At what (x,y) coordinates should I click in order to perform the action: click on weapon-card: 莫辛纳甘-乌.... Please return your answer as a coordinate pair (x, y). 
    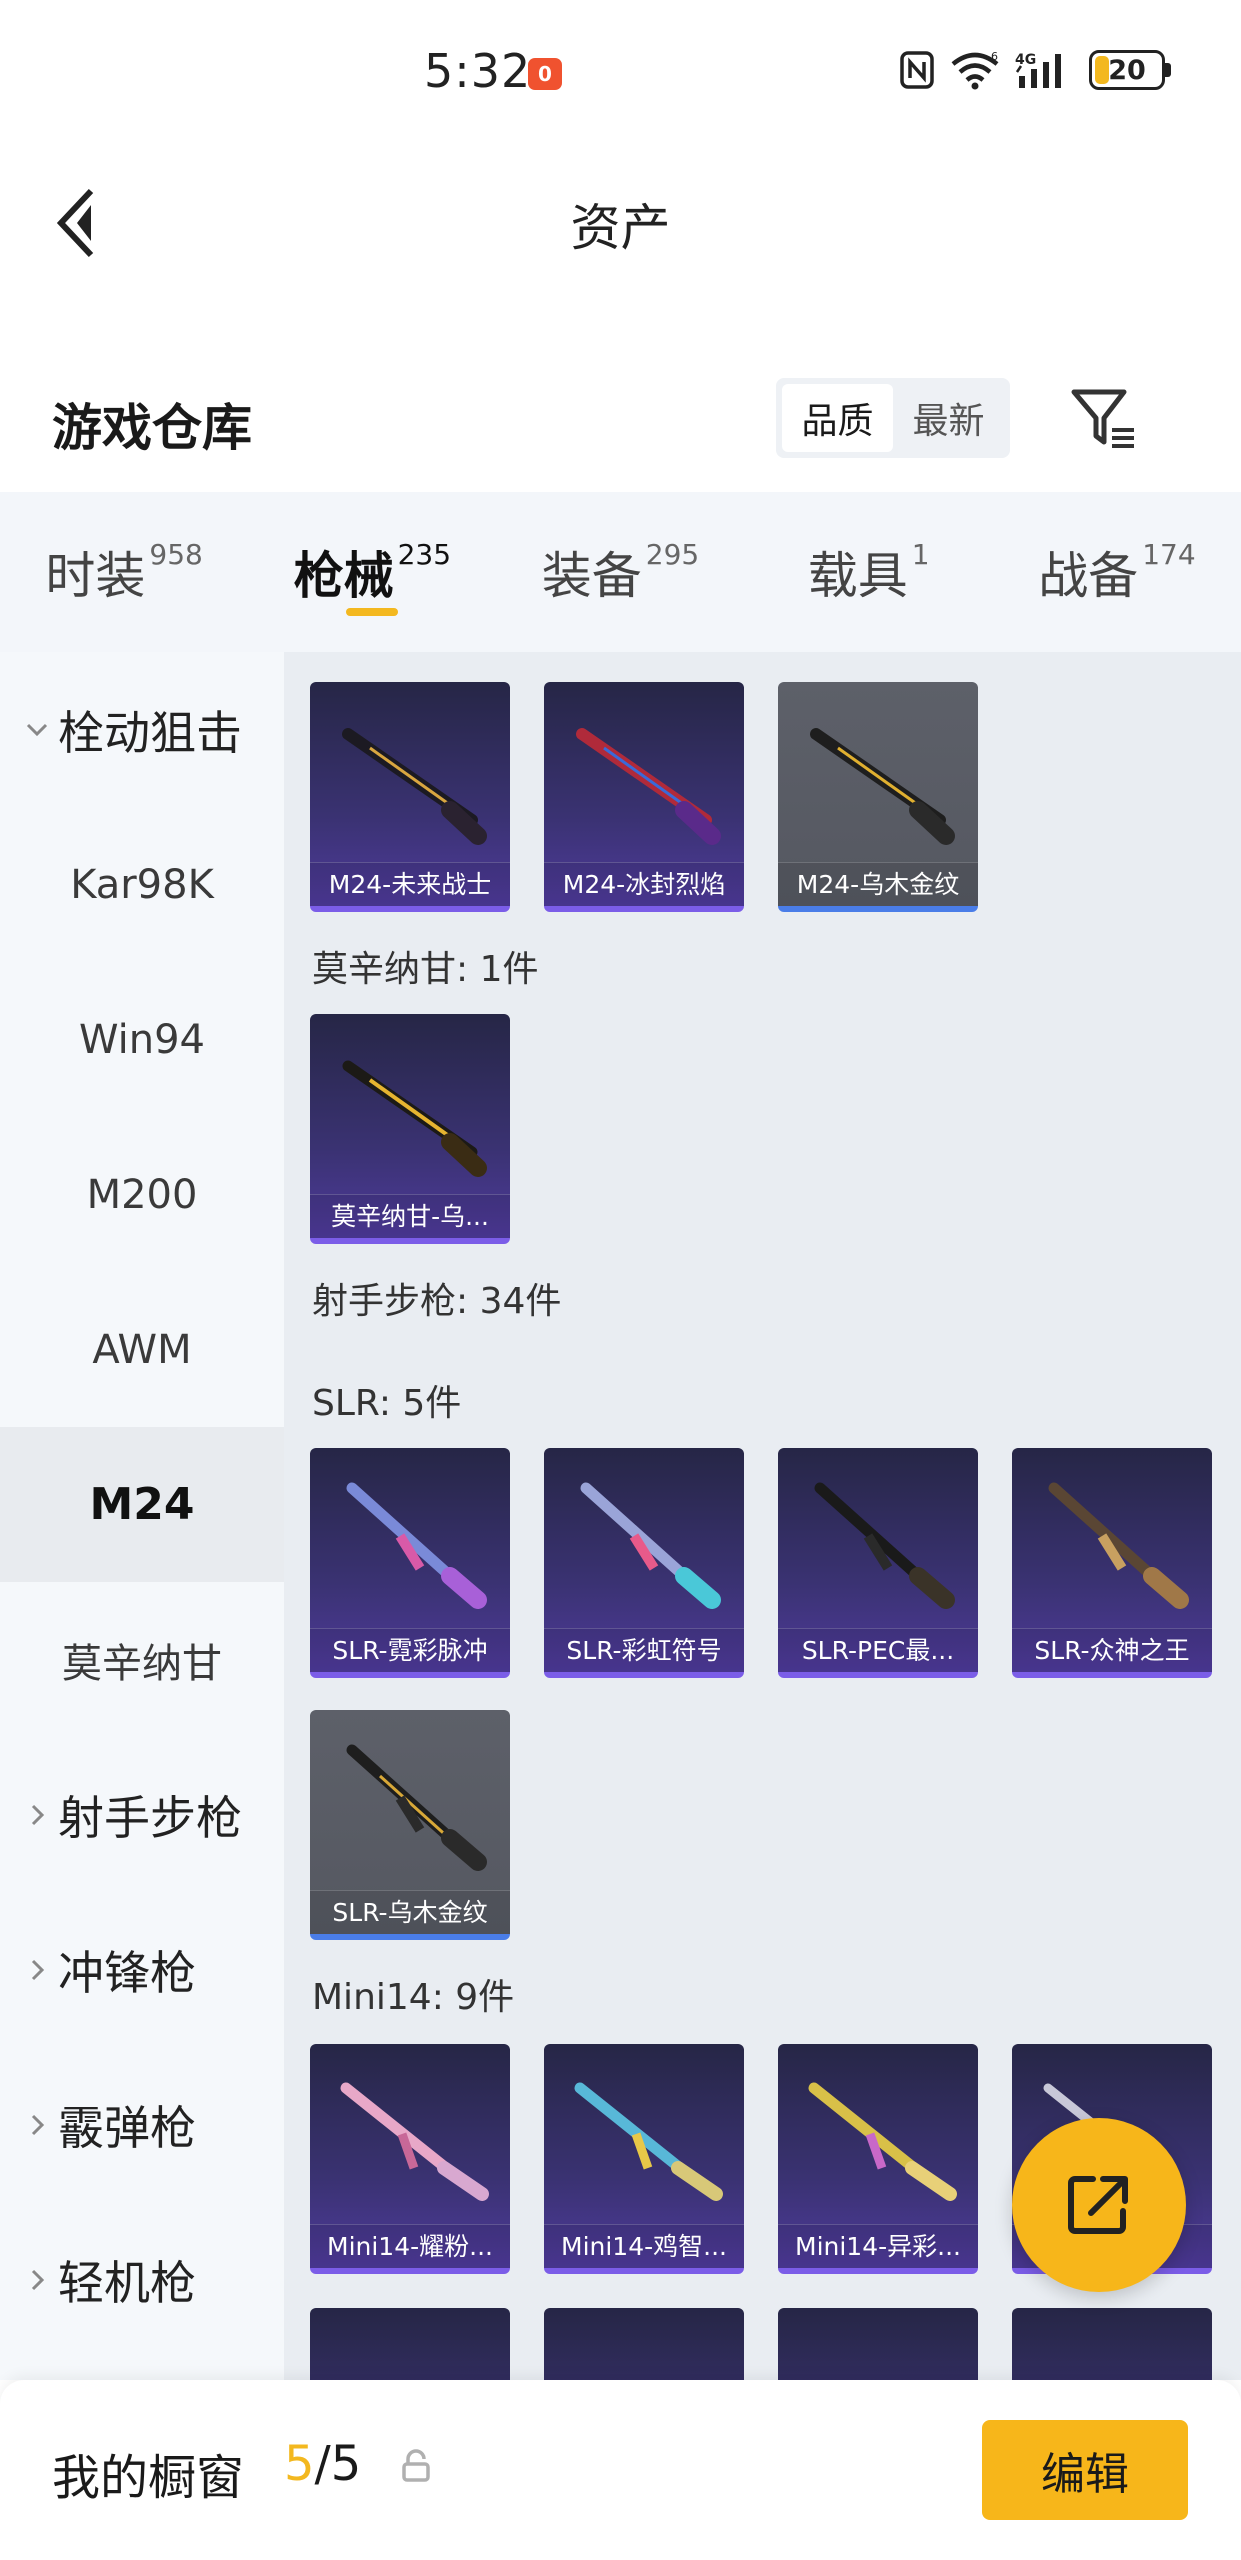
    Looking at the image, I should click on (410, 1129).